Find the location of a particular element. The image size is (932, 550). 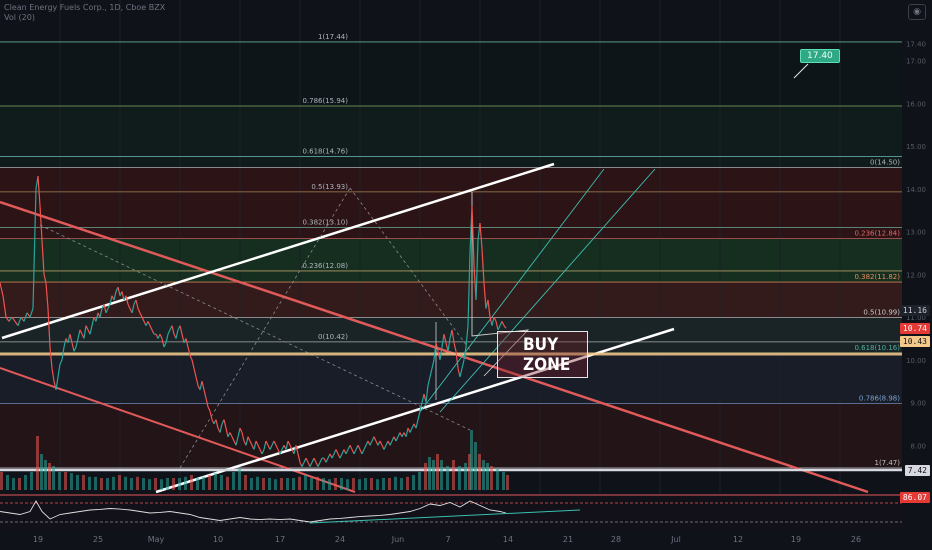

buy-zone-line1: BUY is located at coordinates (541, 345).